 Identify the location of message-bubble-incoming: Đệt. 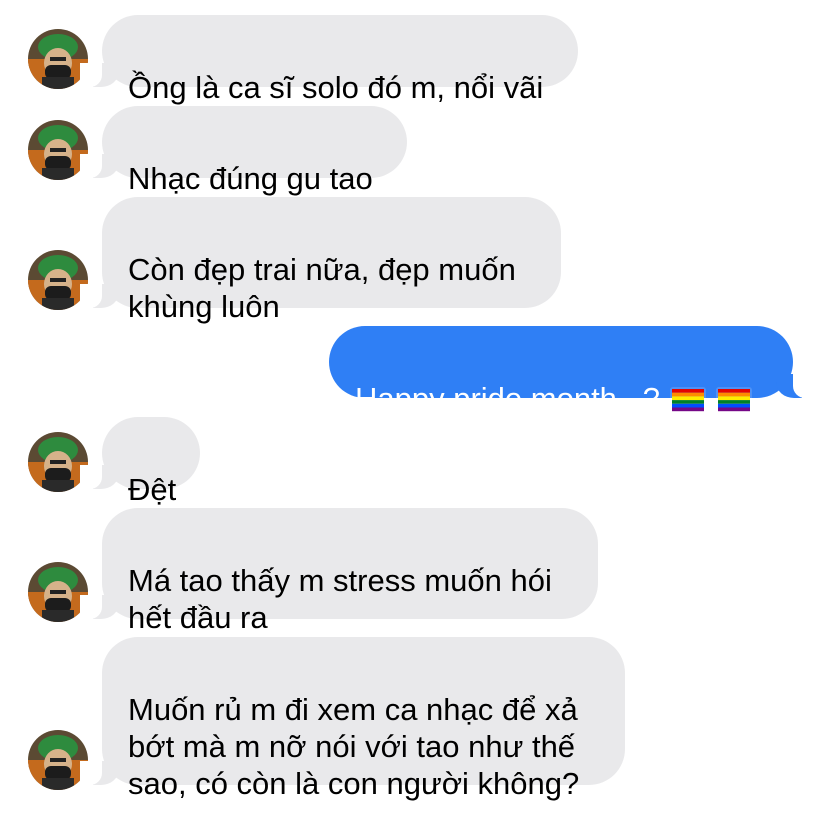
(140, 462).